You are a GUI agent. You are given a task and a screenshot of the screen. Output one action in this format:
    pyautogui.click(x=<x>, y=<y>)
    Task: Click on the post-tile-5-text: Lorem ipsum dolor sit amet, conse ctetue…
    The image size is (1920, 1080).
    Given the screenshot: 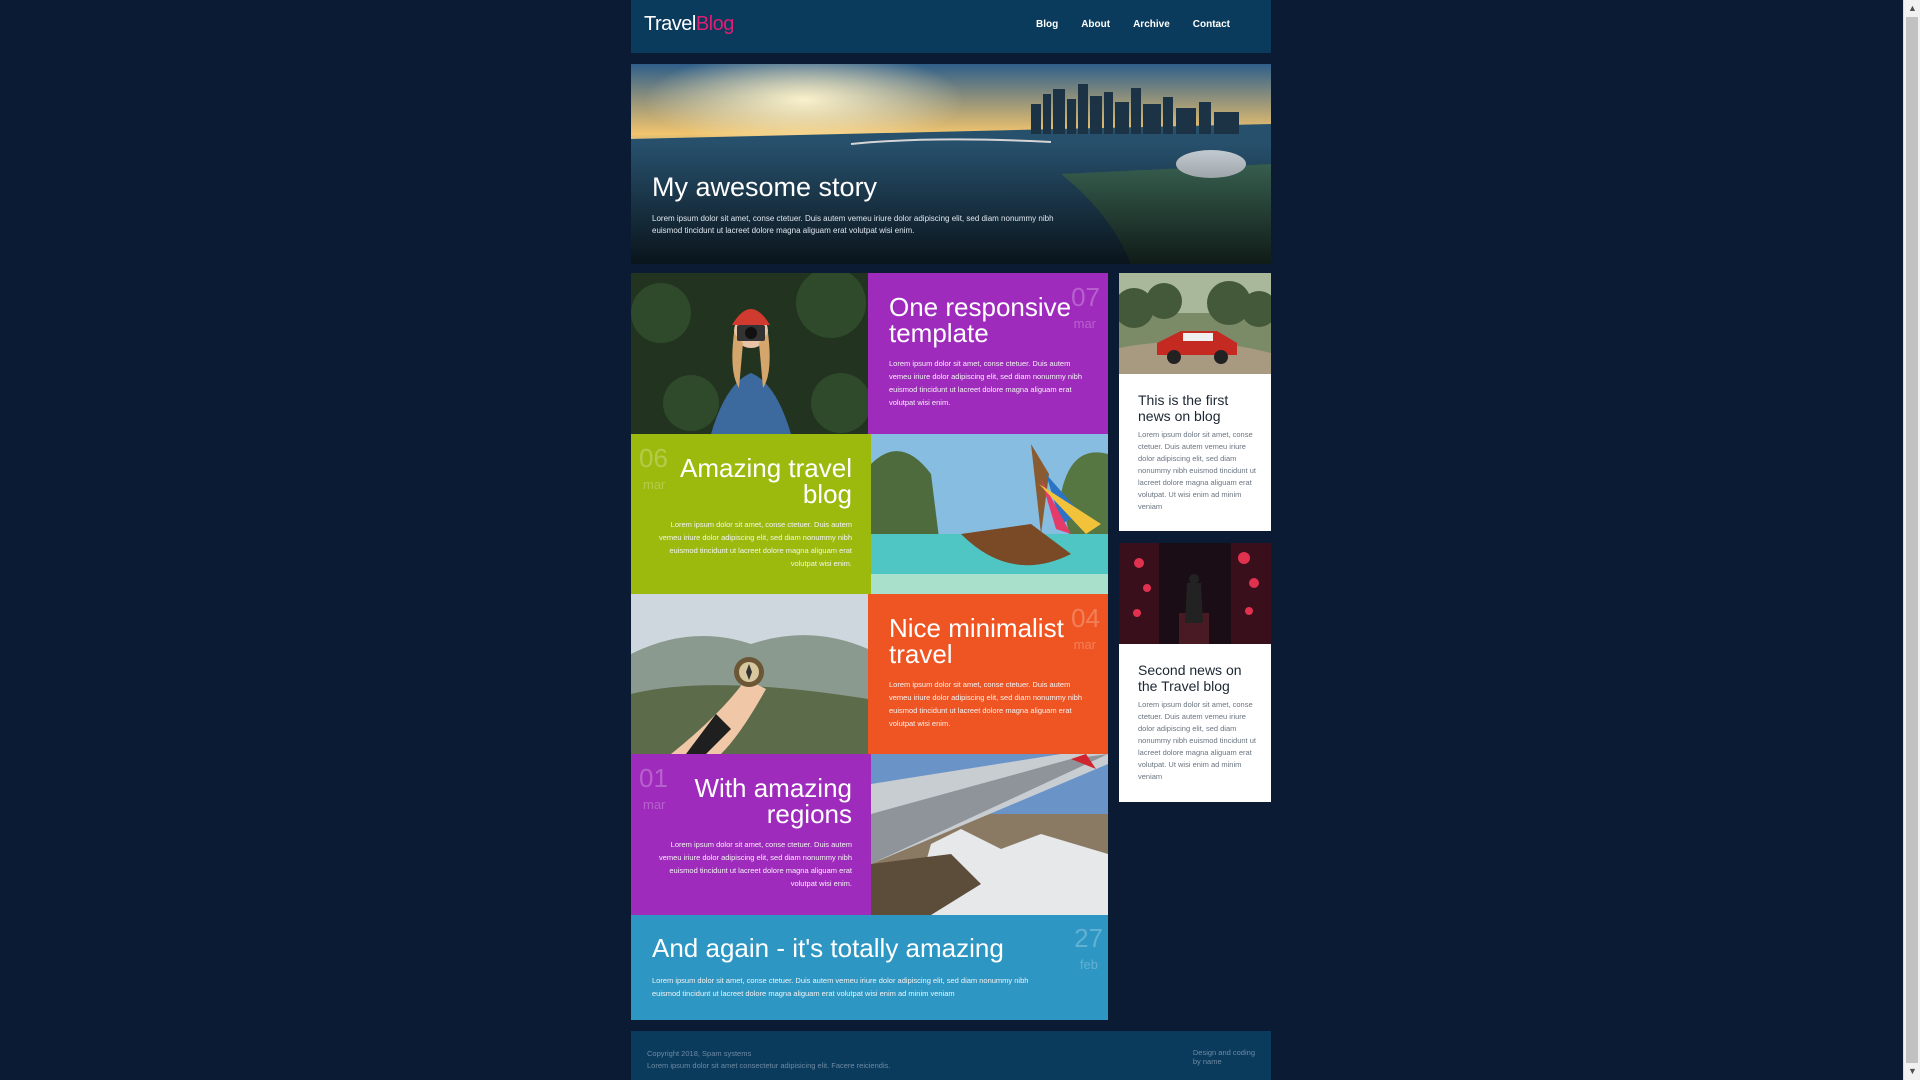 What is the action you would take?
    pyautogui.click(x=840, y=987)
    